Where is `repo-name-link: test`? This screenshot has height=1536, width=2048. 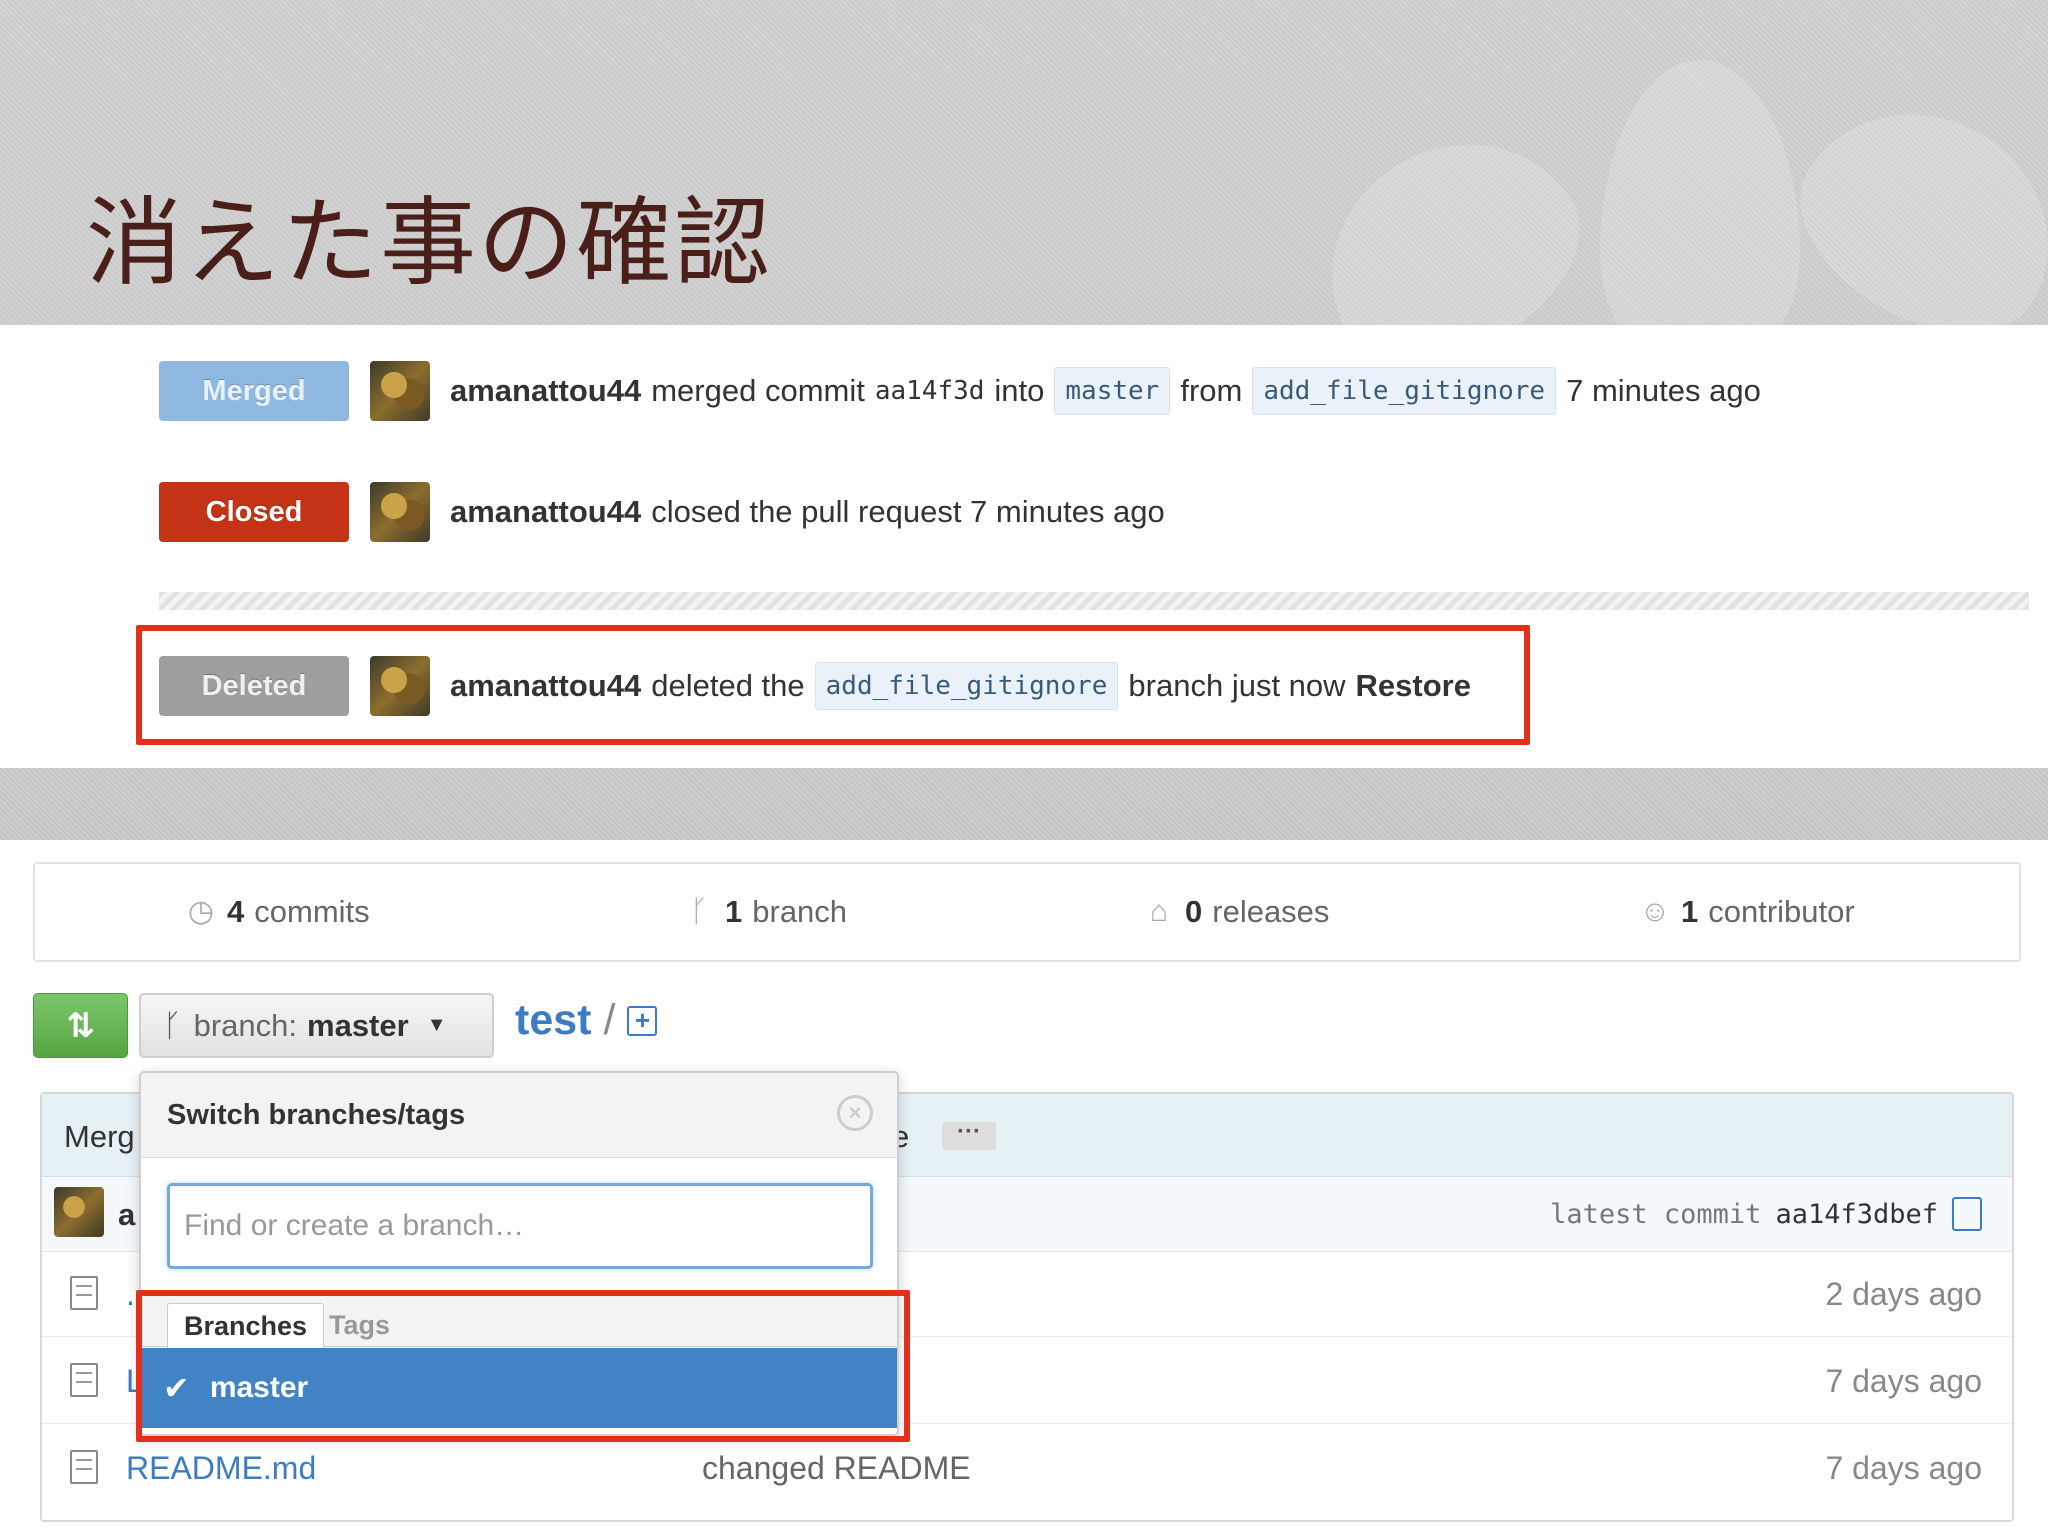 repo-name-link: test is located at coordinates (553, 1020).